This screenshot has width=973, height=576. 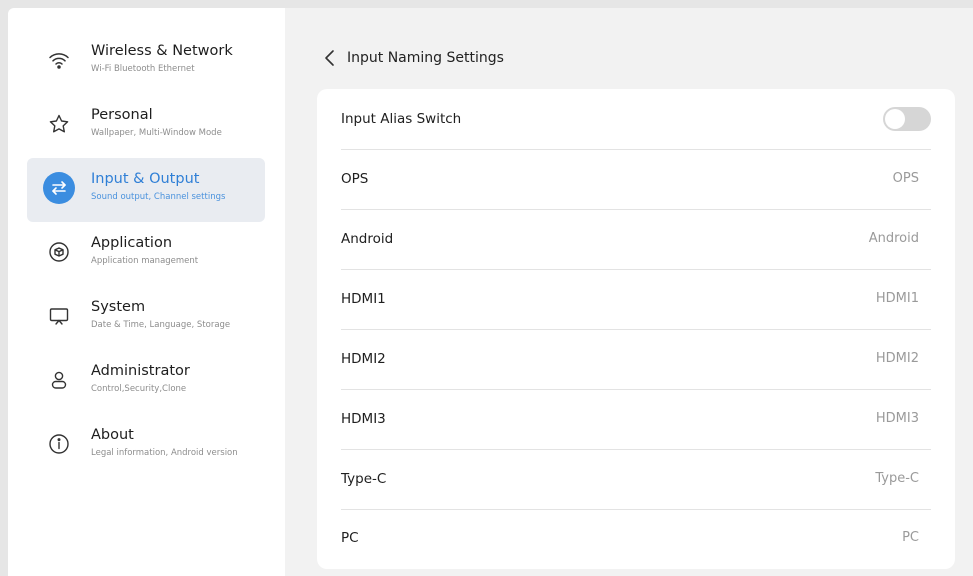 What do you see at coordinates (139, 389) in the screenshot?
I see `sidebar-item-subtitle: Control,Security,Clone` at bounding box center [139, 389].